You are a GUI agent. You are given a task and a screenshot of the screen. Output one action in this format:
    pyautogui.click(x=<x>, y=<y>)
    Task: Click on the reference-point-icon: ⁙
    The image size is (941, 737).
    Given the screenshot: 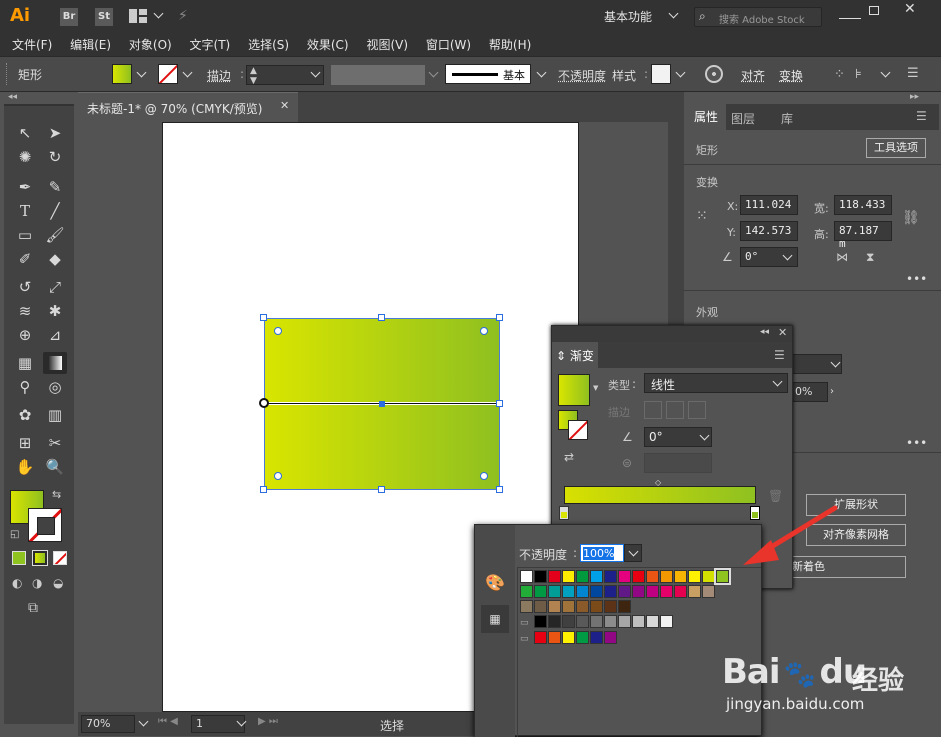 What is the action you would take?
    pyautogui.click(x=705, y=217)
    